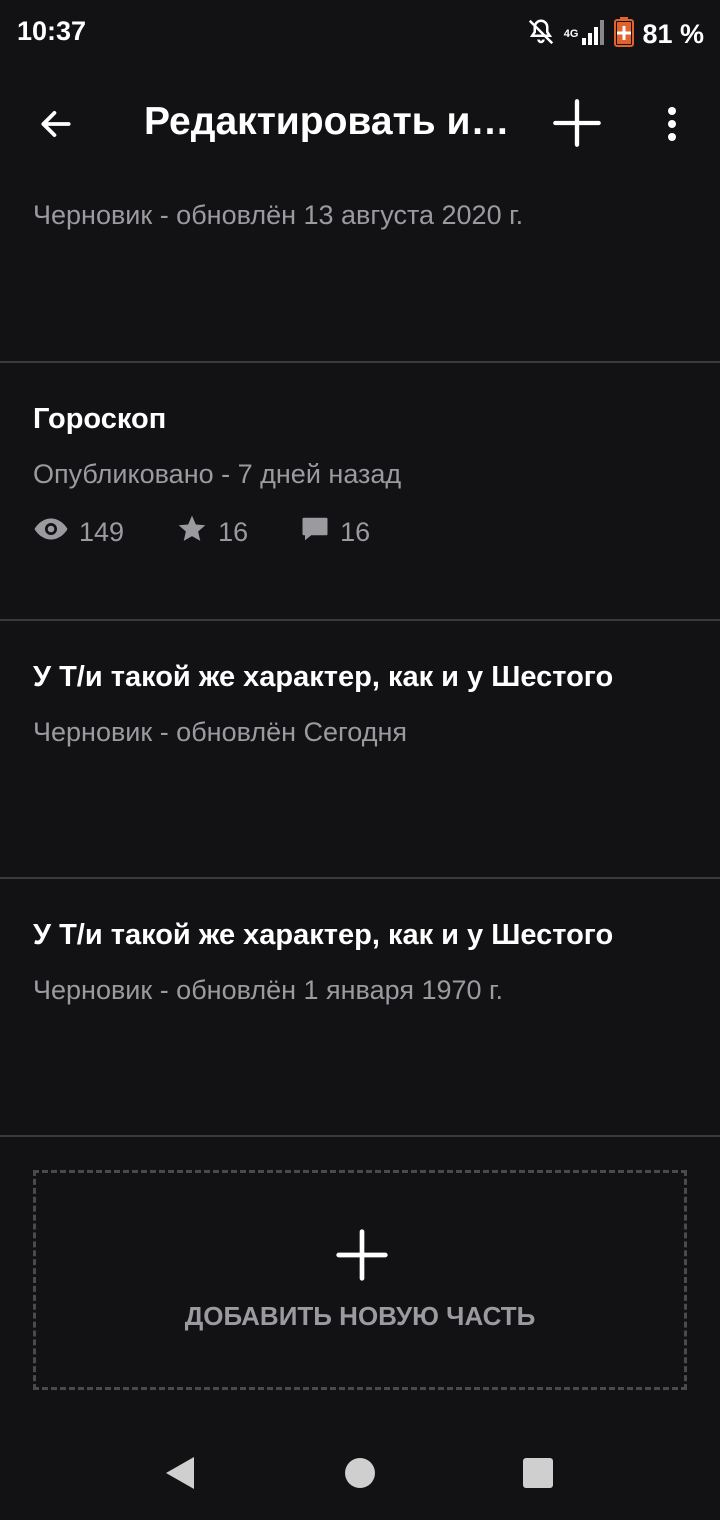  Describe the element at coordinates (541, 34) in the screenshot. I see `notifications-off-icon` at that location.